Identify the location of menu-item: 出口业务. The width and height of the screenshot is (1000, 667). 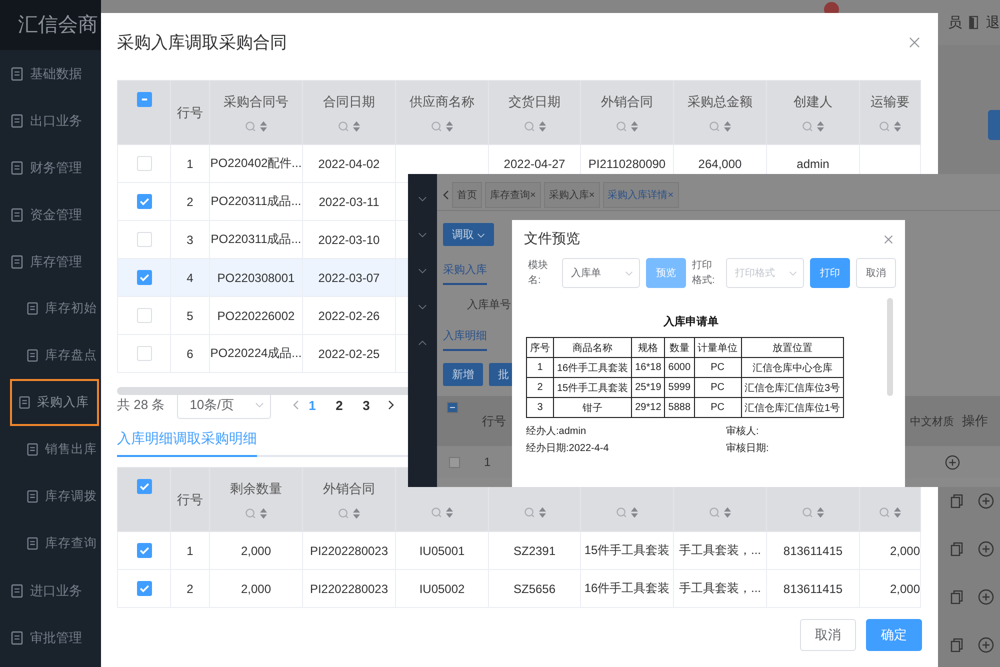
(50, 120).